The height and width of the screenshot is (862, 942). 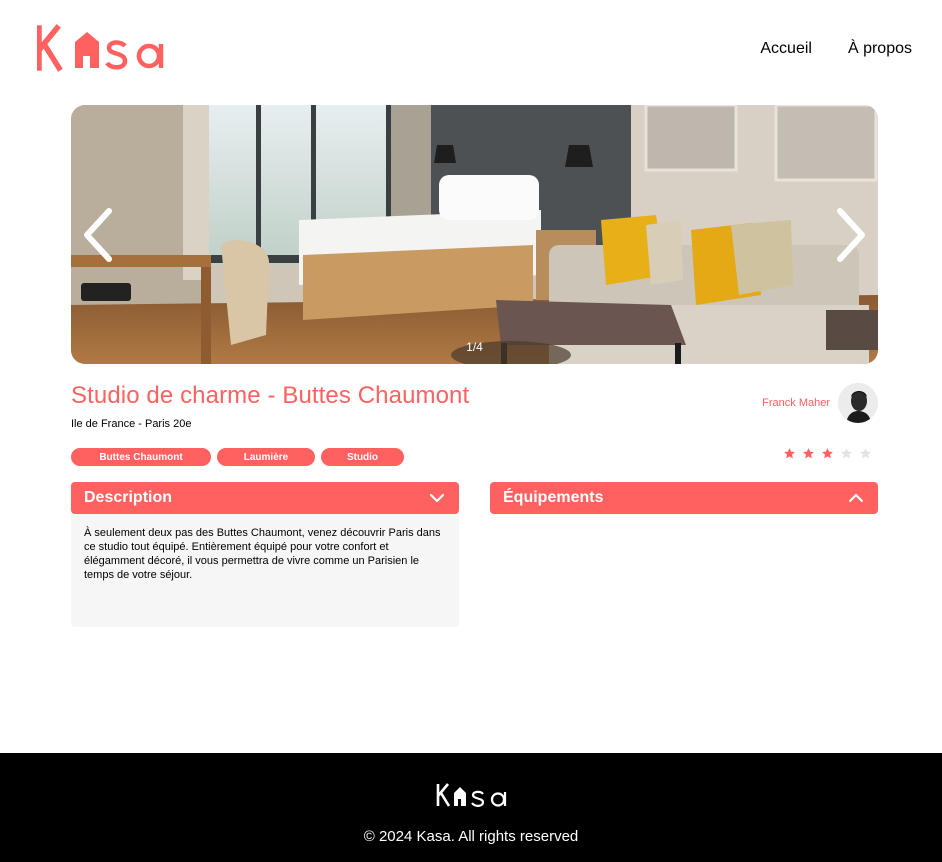 I want to click on carousel-counter: 1/4, so click(x=474, y=347).